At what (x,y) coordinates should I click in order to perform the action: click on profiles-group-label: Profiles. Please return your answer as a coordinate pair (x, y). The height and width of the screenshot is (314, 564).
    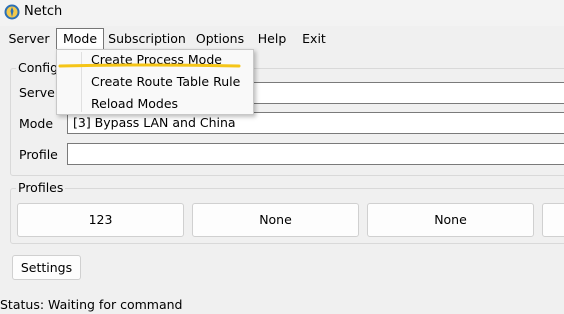
    Looking at the image, I should click on (41, 187).